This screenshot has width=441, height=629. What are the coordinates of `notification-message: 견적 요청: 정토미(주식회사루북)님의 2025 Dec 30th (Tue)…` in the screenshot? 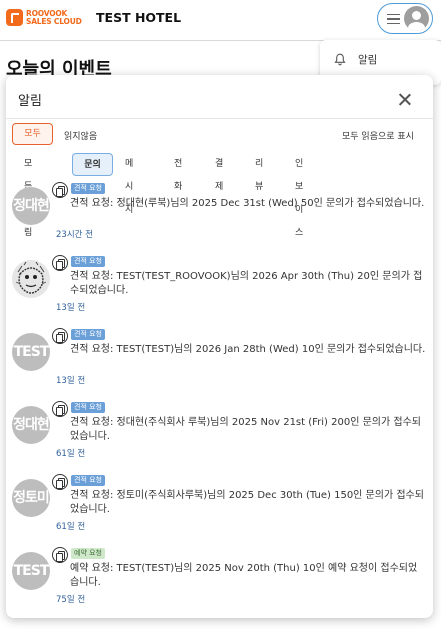 It's located at (247, 502).